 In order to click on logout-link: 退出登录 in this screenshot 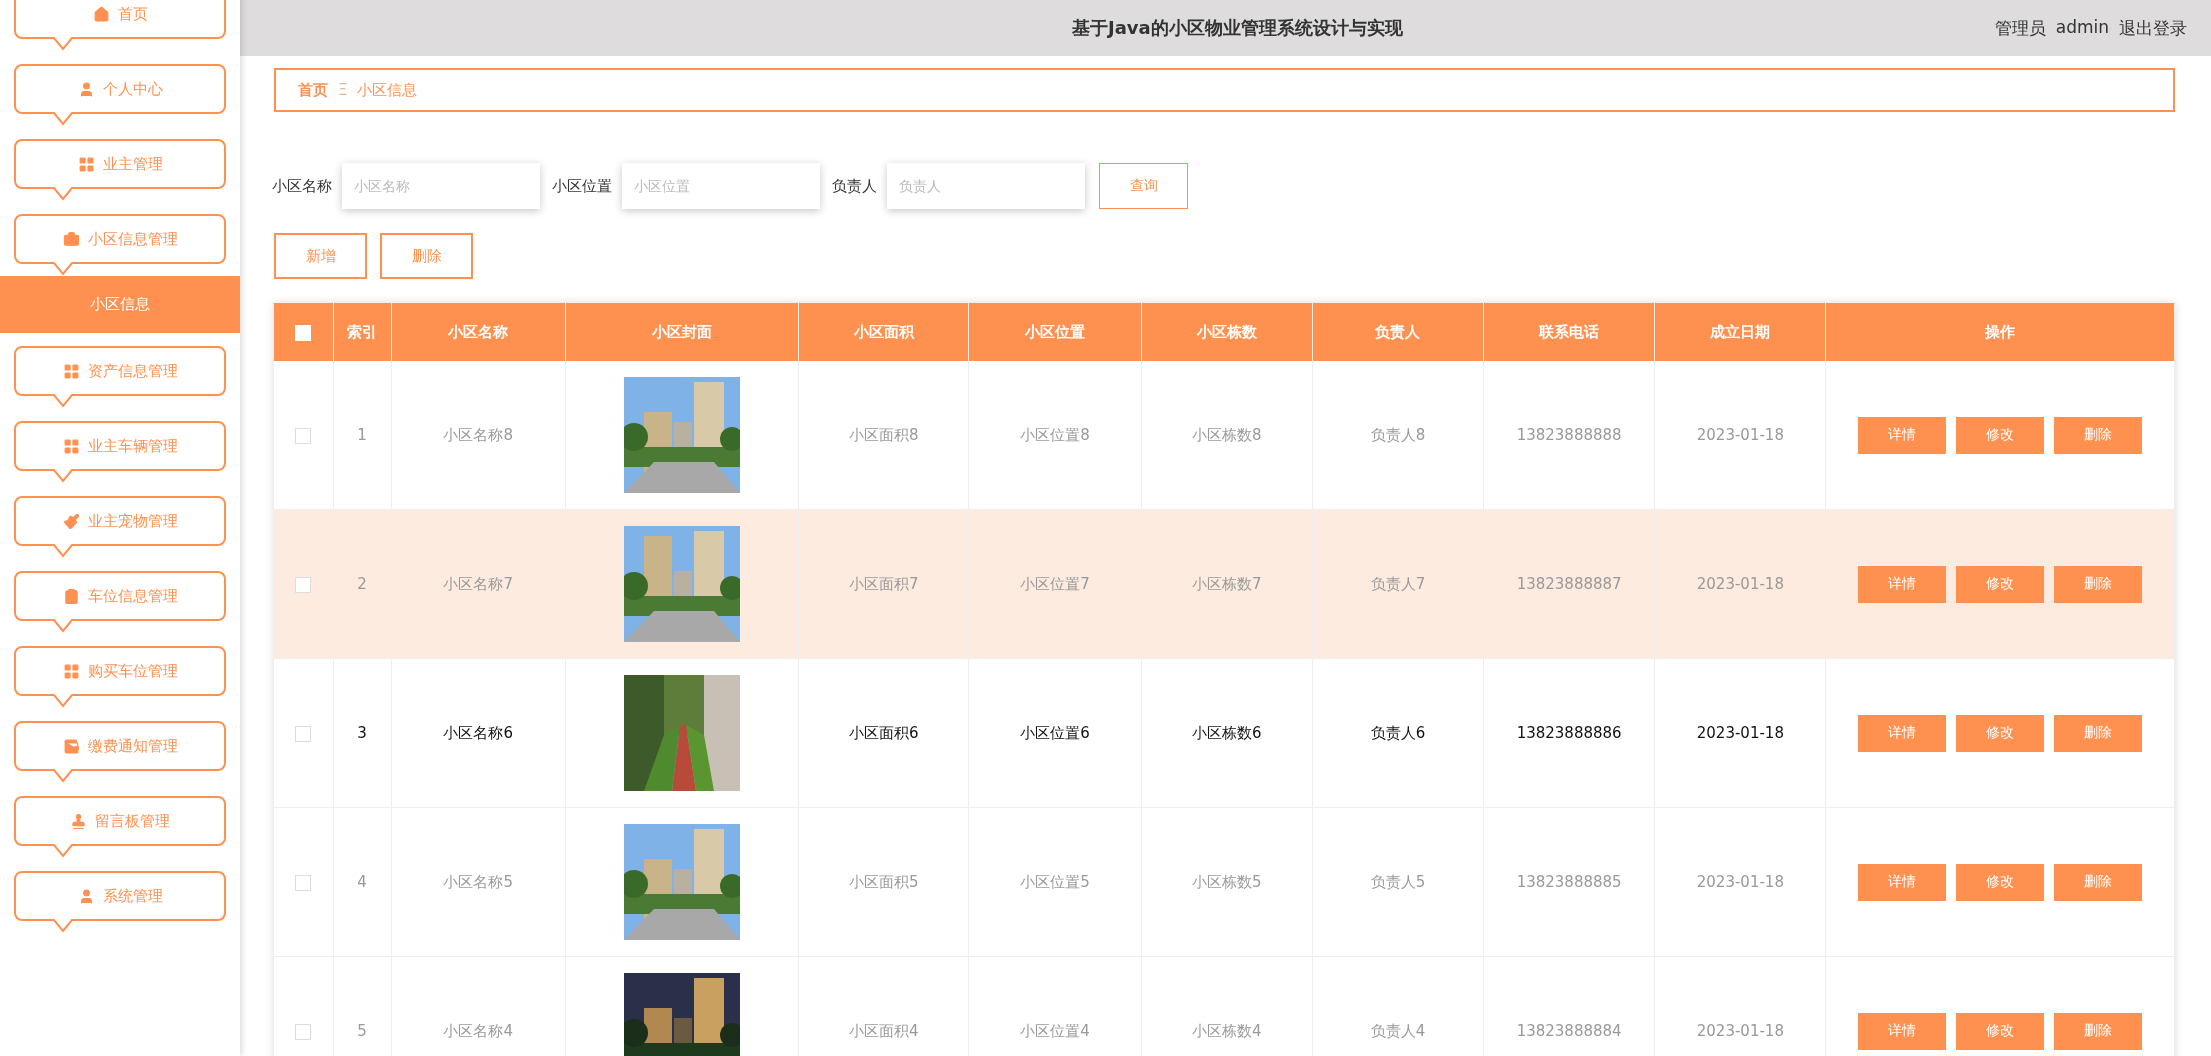, I will do `click(2153, 28)`.